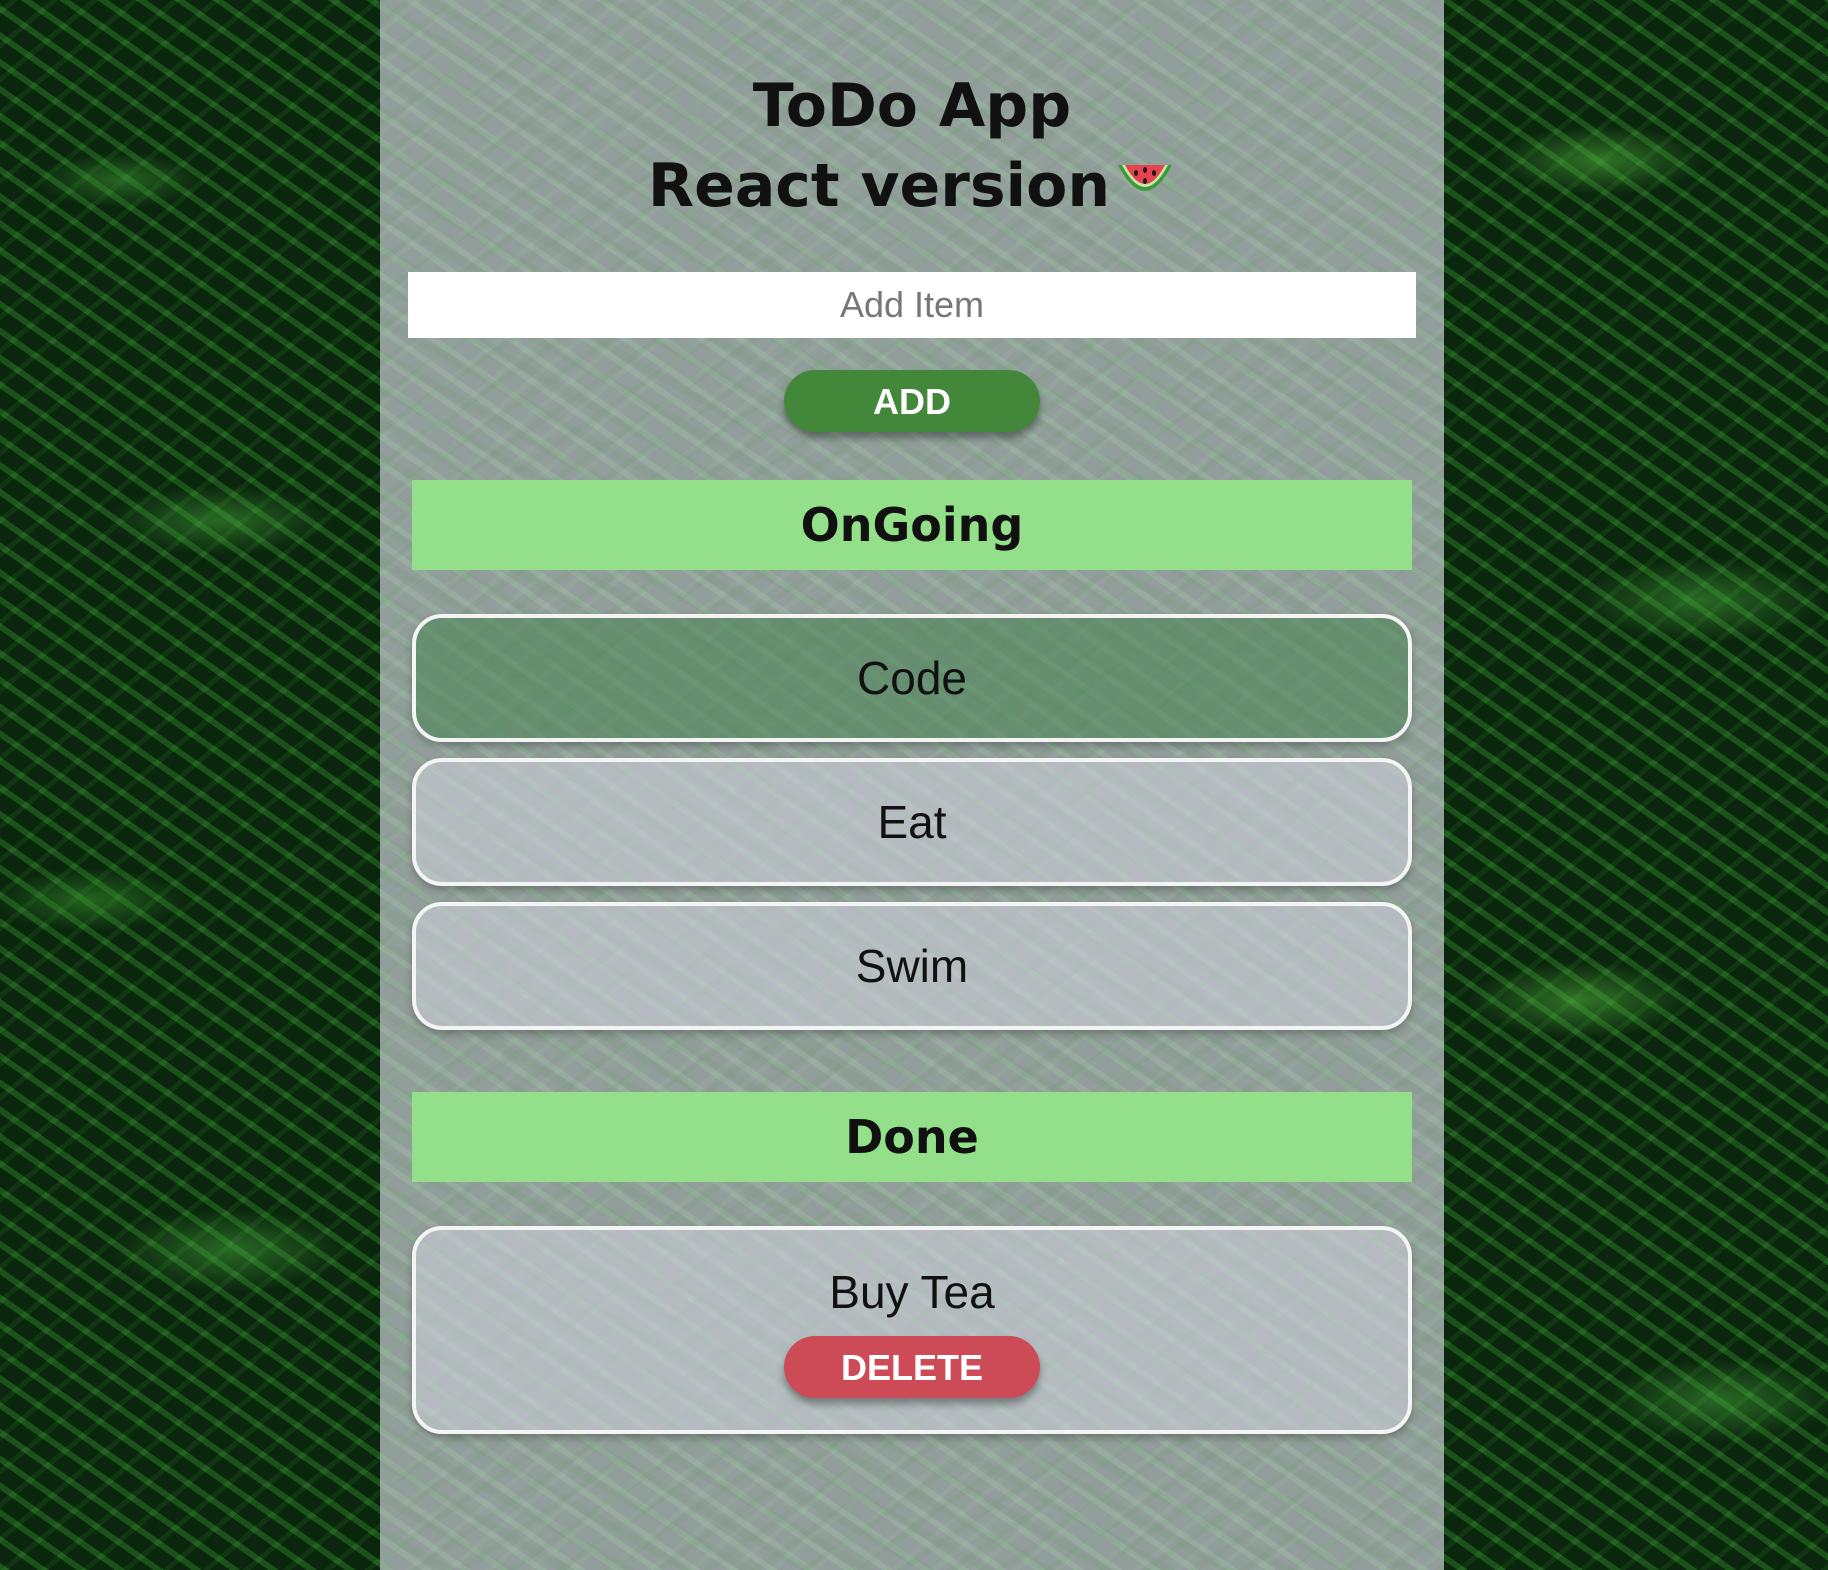  Describe the element at coordinates (1145, 189) in the screenshot. I see `watermelon-icon` at that location.